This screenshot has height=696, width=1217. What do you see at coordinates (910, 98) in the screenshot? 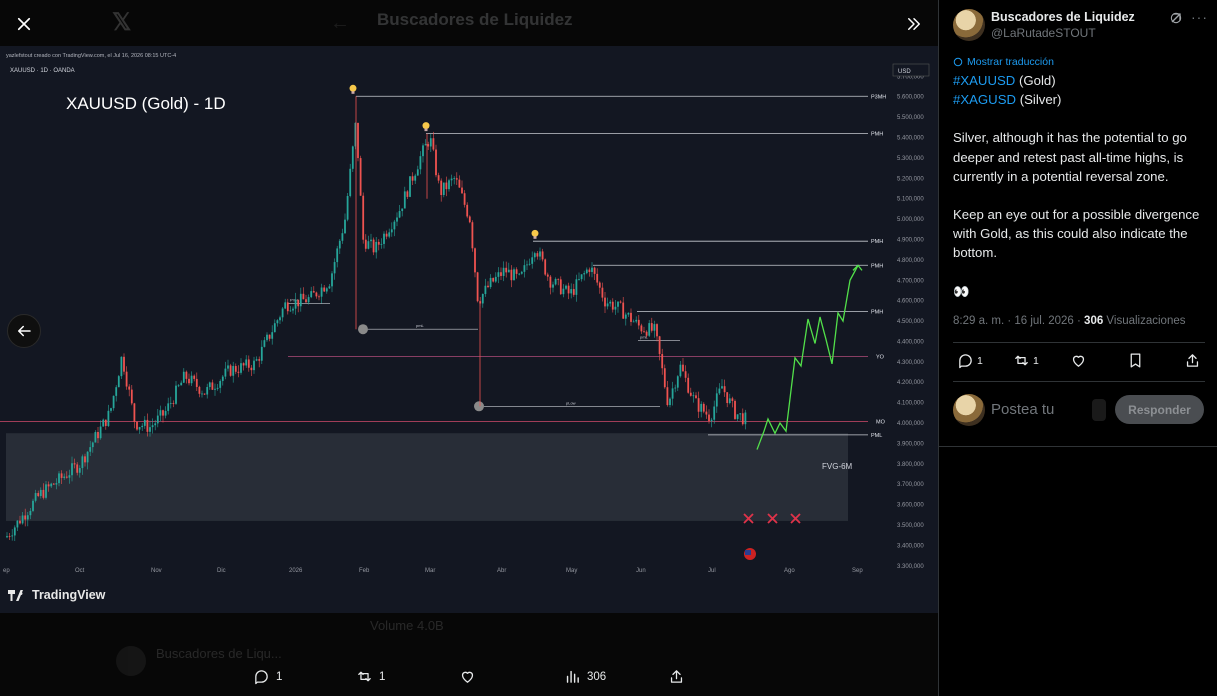
I see `y-tick-label: 5.600,000` at bounding box center [910, 98].